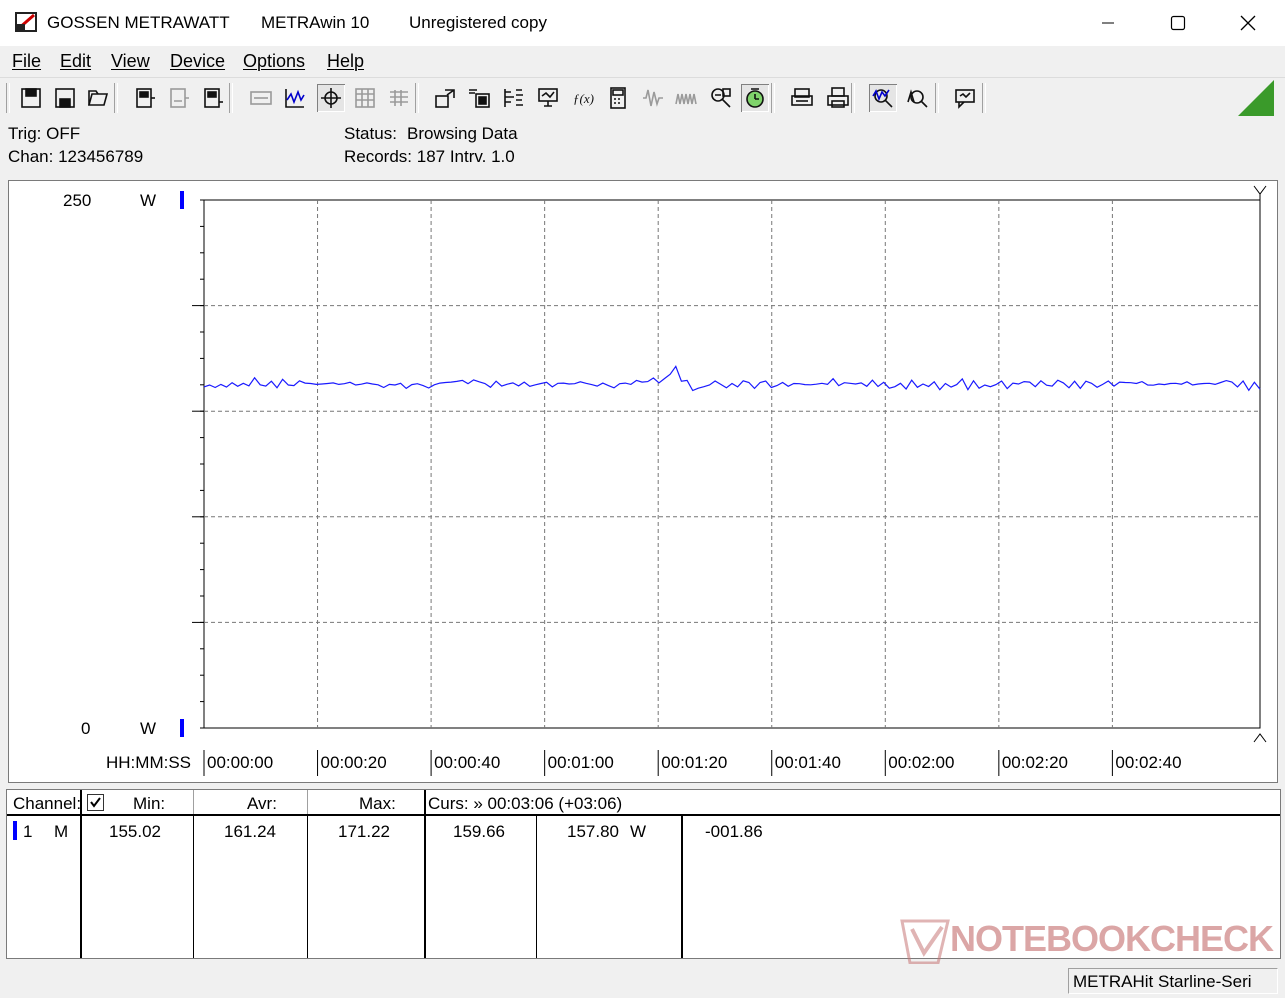  I want to click on table-header-divider, so click(643, 815).